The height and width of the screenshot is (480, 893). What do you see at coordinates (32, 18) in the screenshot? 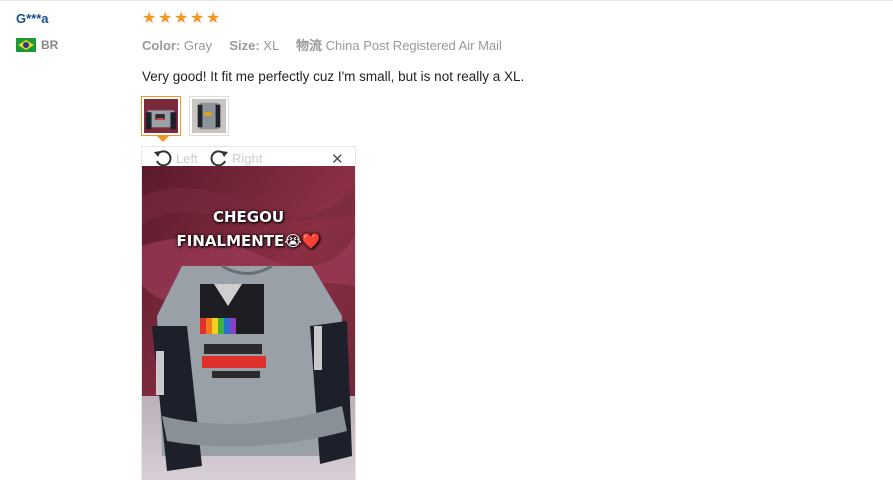
I see `reviewer-name: G***a` at bounding box center [32, 18].